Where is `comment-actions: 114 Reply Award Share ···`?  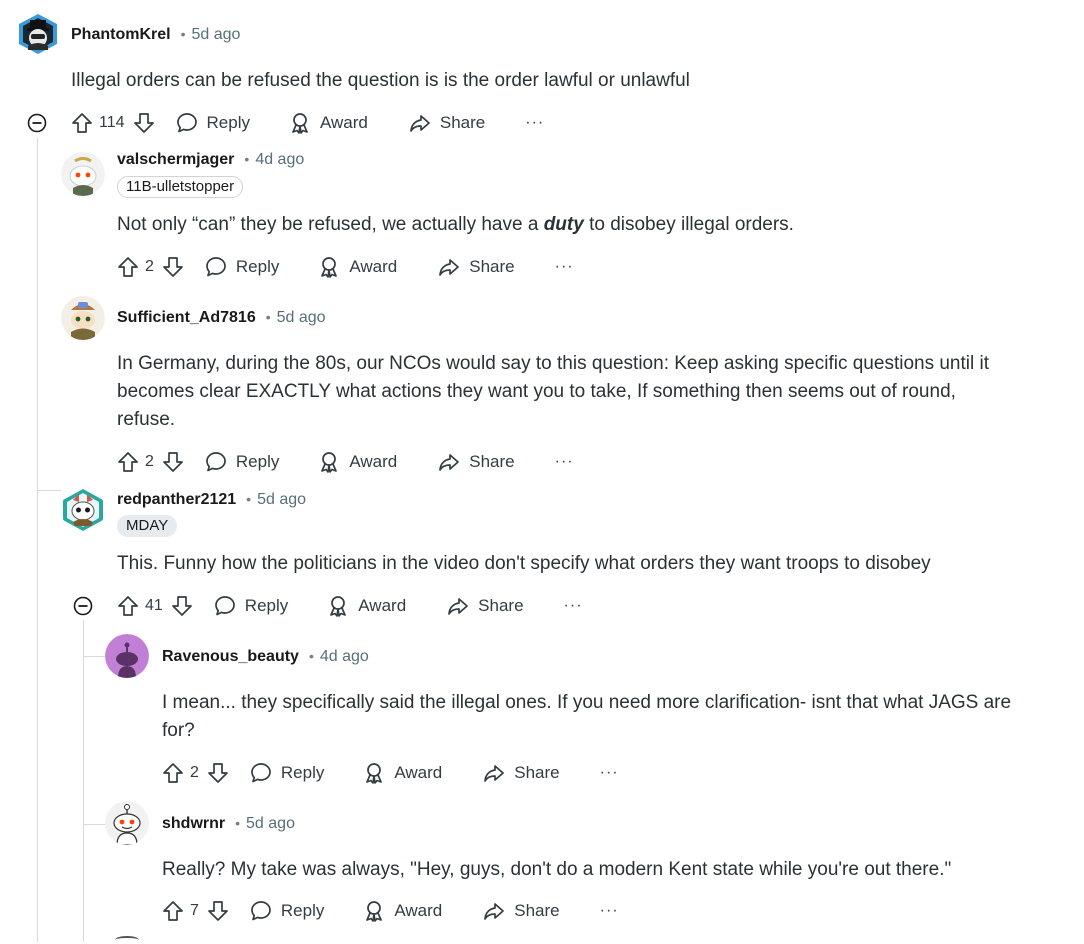
comment-actions: 114 Reply Award Share ··· is located at coordinates (307, 123).